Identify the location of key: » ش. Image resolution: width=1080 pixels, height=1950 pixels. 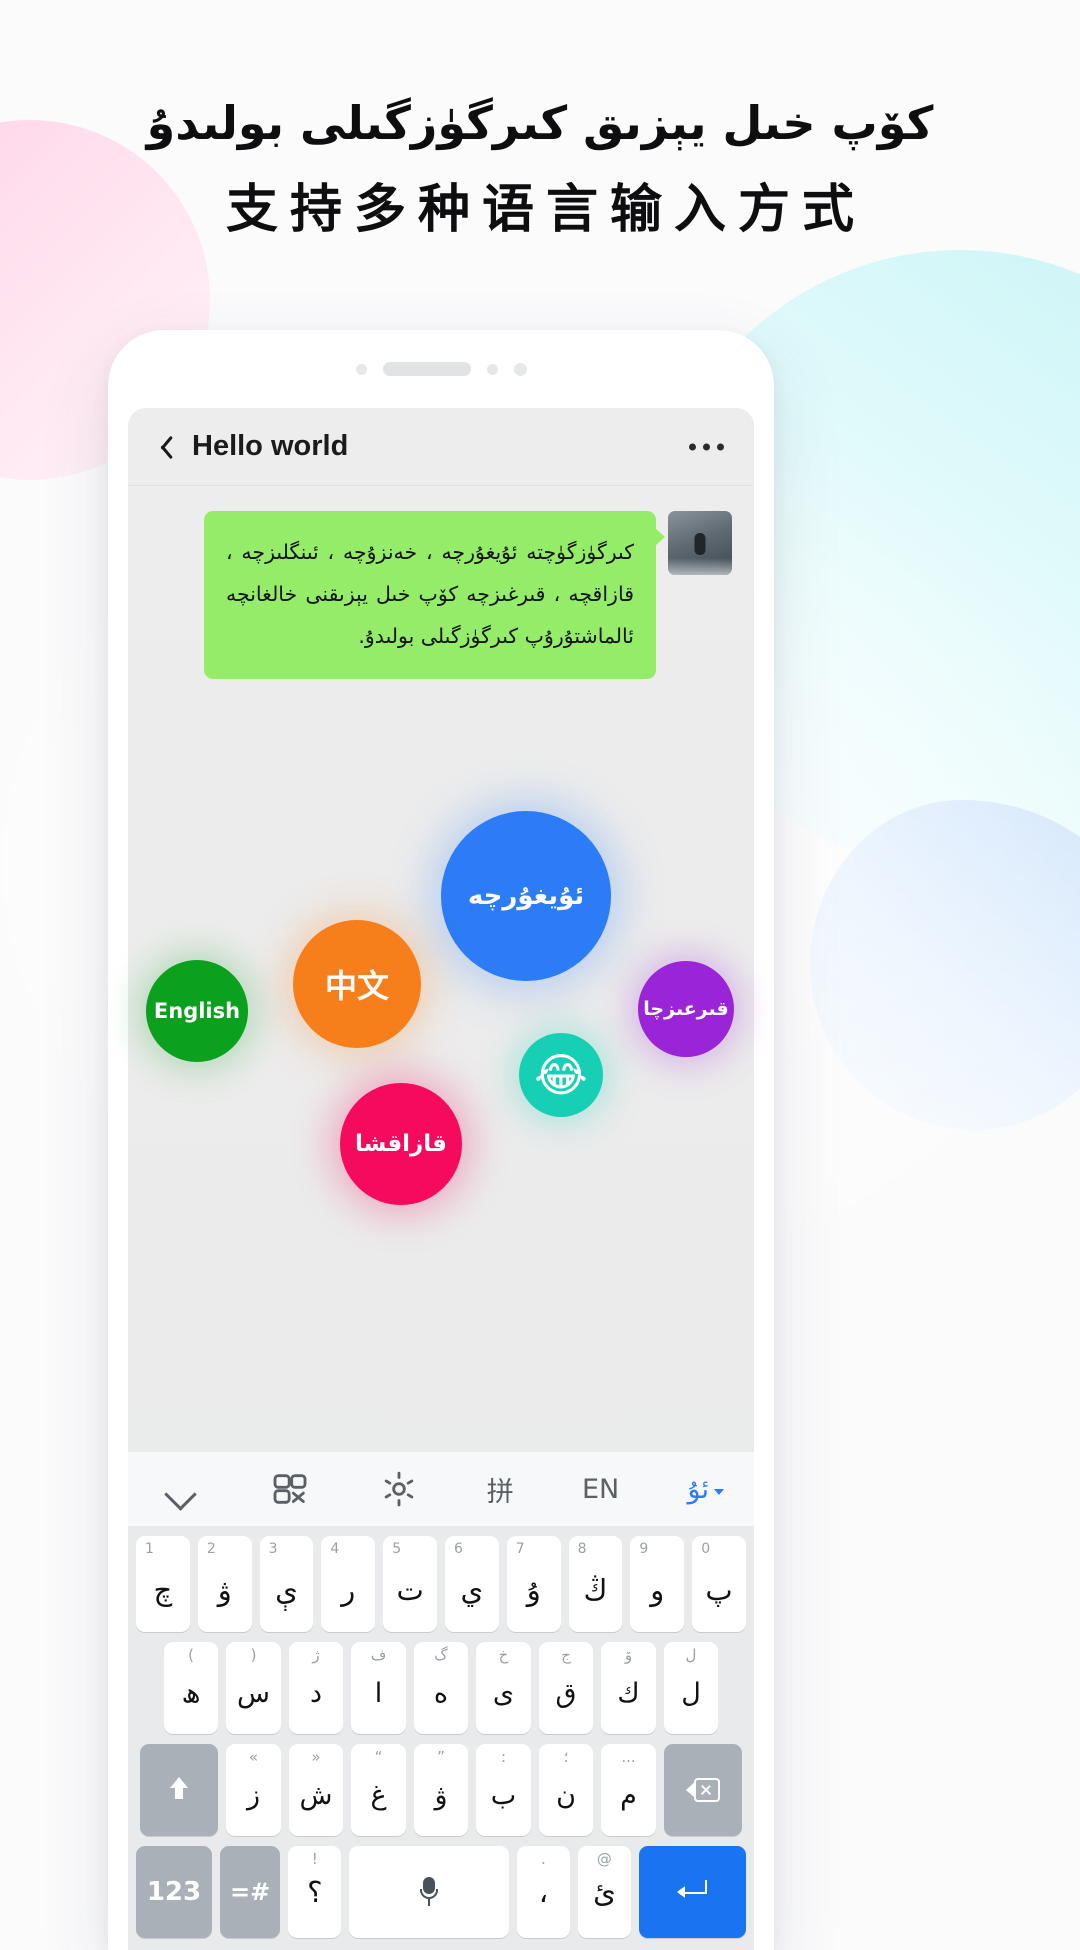
(316, 1790).